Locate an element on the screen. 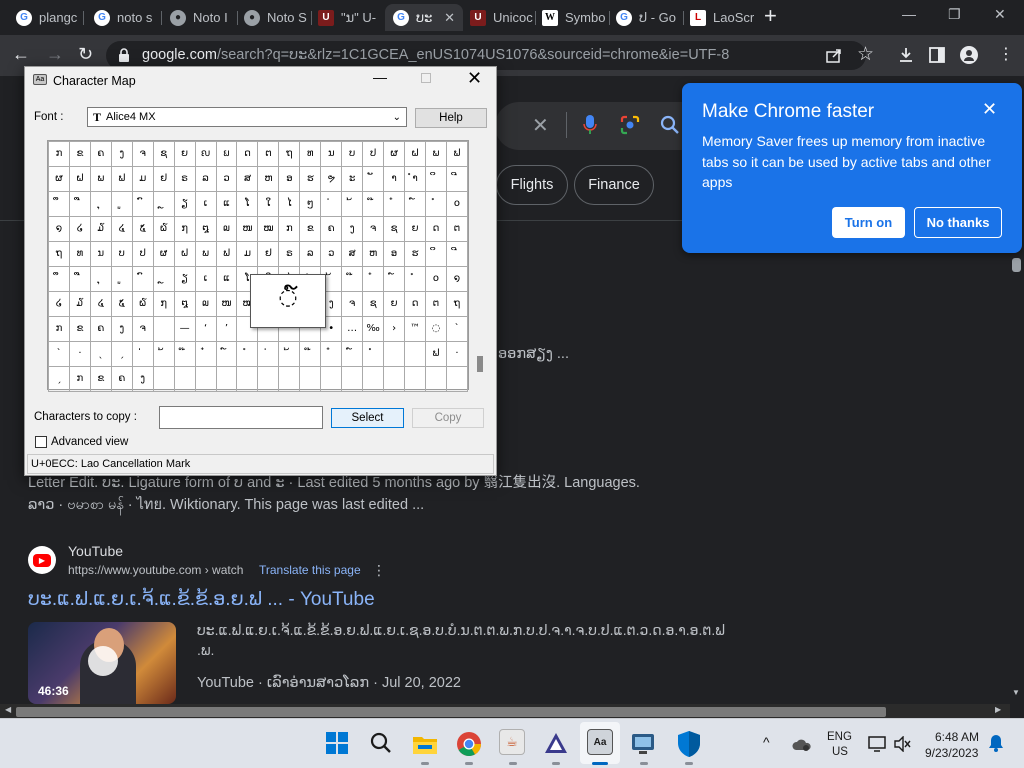  help-button: Help is located at coordinates (451, 118).